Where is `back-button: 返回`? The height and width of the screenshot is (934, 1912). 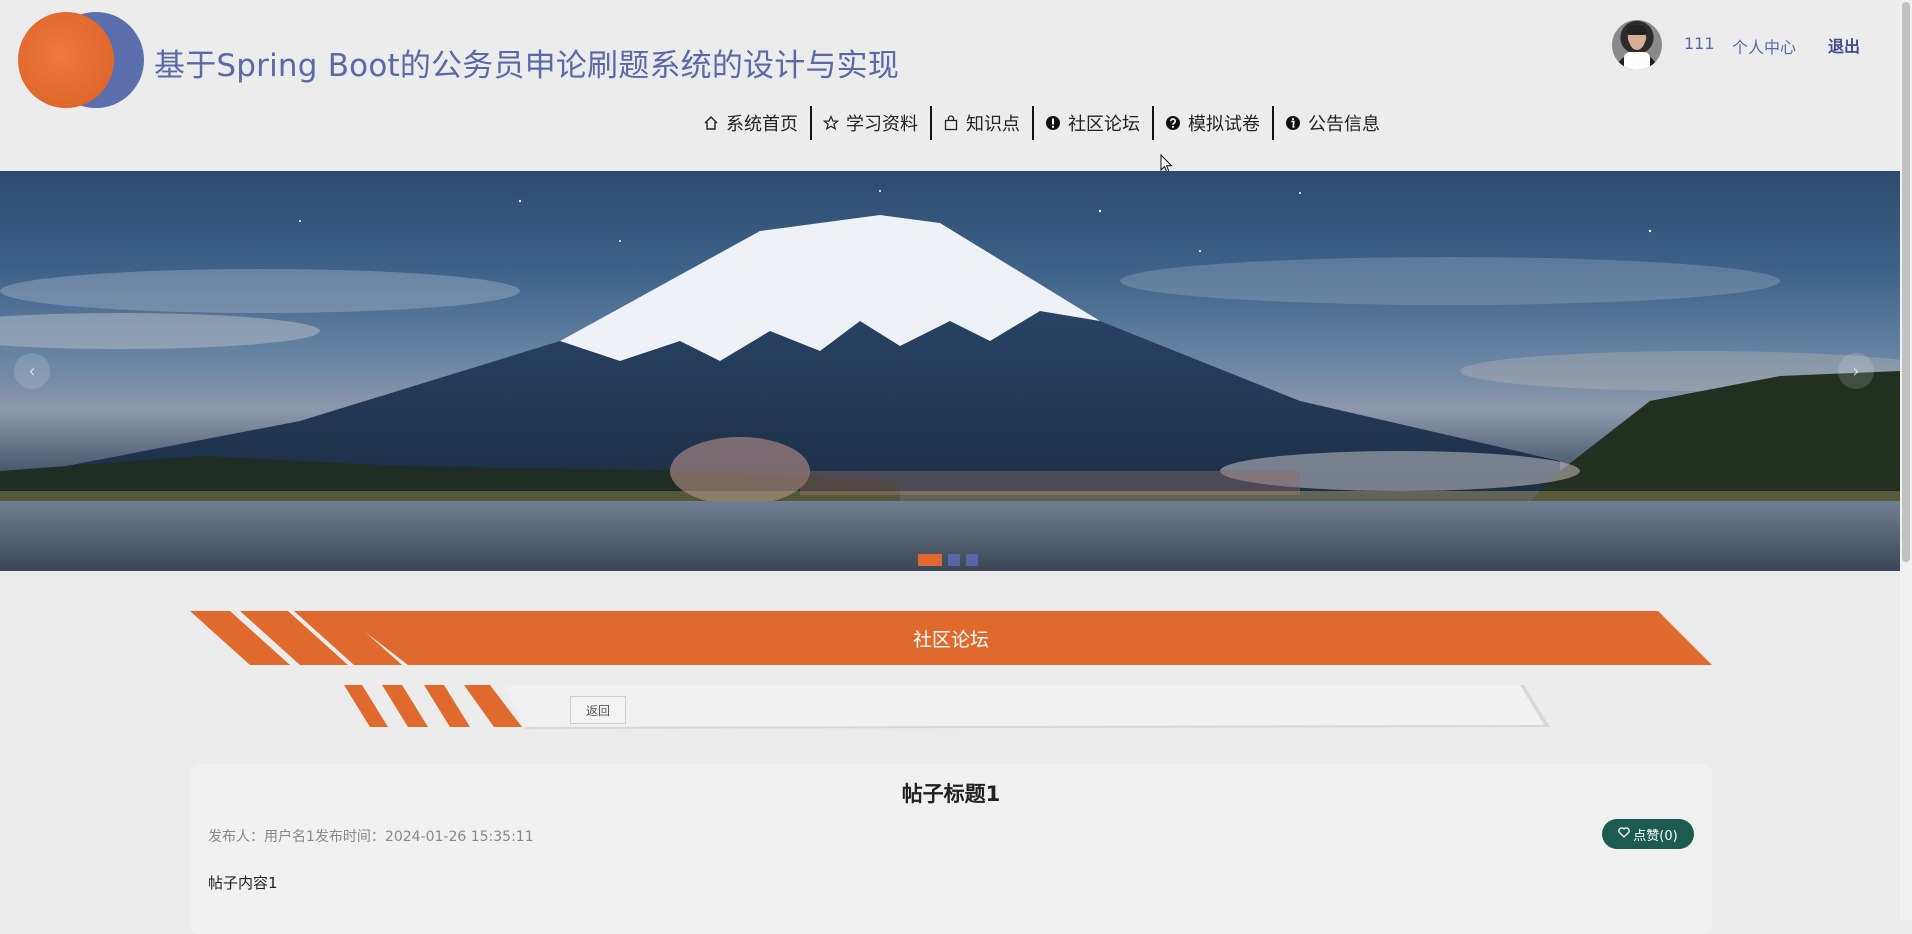
back-button: 返回 is located at coordinates (598, 710).